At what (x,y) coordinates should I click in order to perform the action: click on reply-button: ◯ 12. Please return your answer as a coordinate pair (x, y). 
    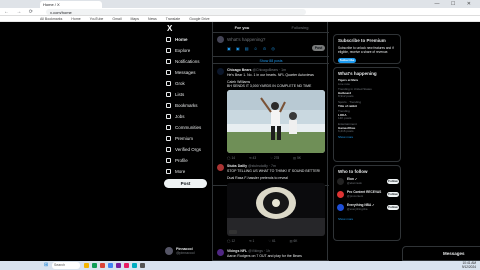
    Looking at the image, I should click on (231, 241).